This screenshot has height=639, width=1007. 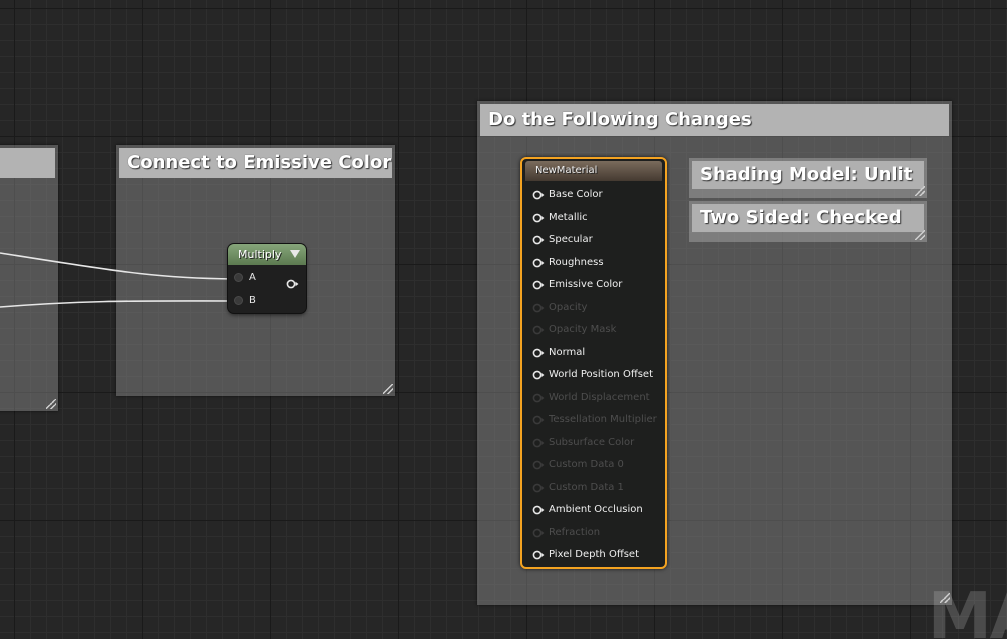 I want to click on material-pin-row: Metallic, so click(x=594, y=218).